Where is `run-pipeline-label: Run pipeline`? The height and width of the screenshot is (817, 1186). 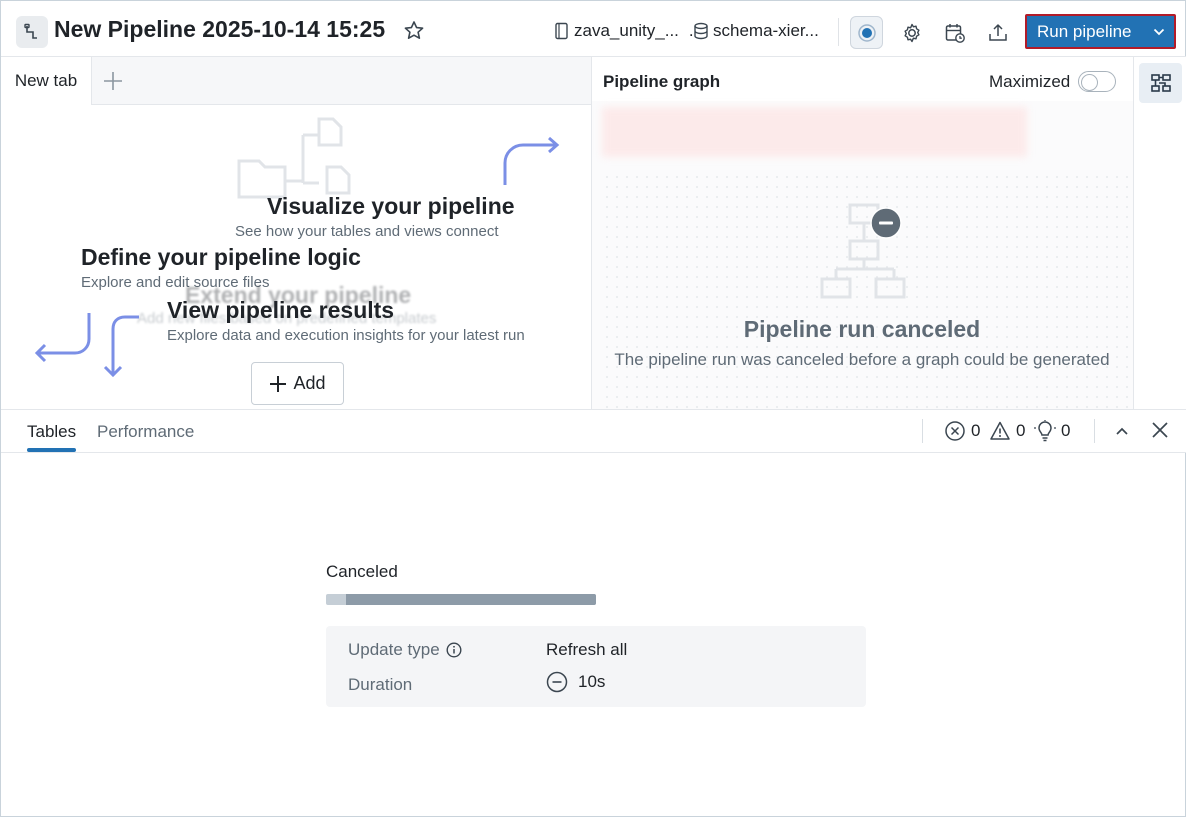 run-pipeline-label: Run pipeline is located at coordinates (1084, 31).